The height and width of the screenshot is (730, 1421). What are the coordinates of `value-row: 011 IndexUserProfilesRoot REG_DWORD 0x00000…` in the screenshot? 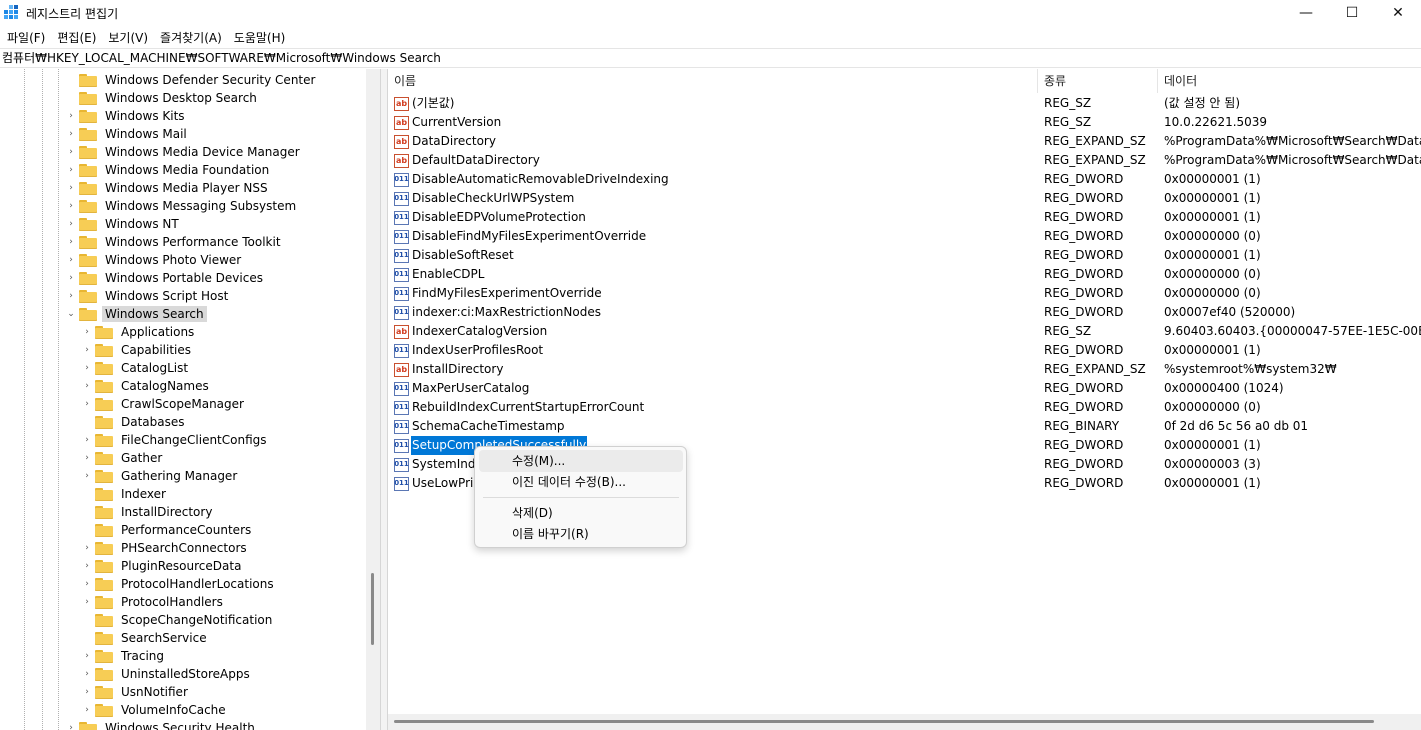 It's located at (904, 350).